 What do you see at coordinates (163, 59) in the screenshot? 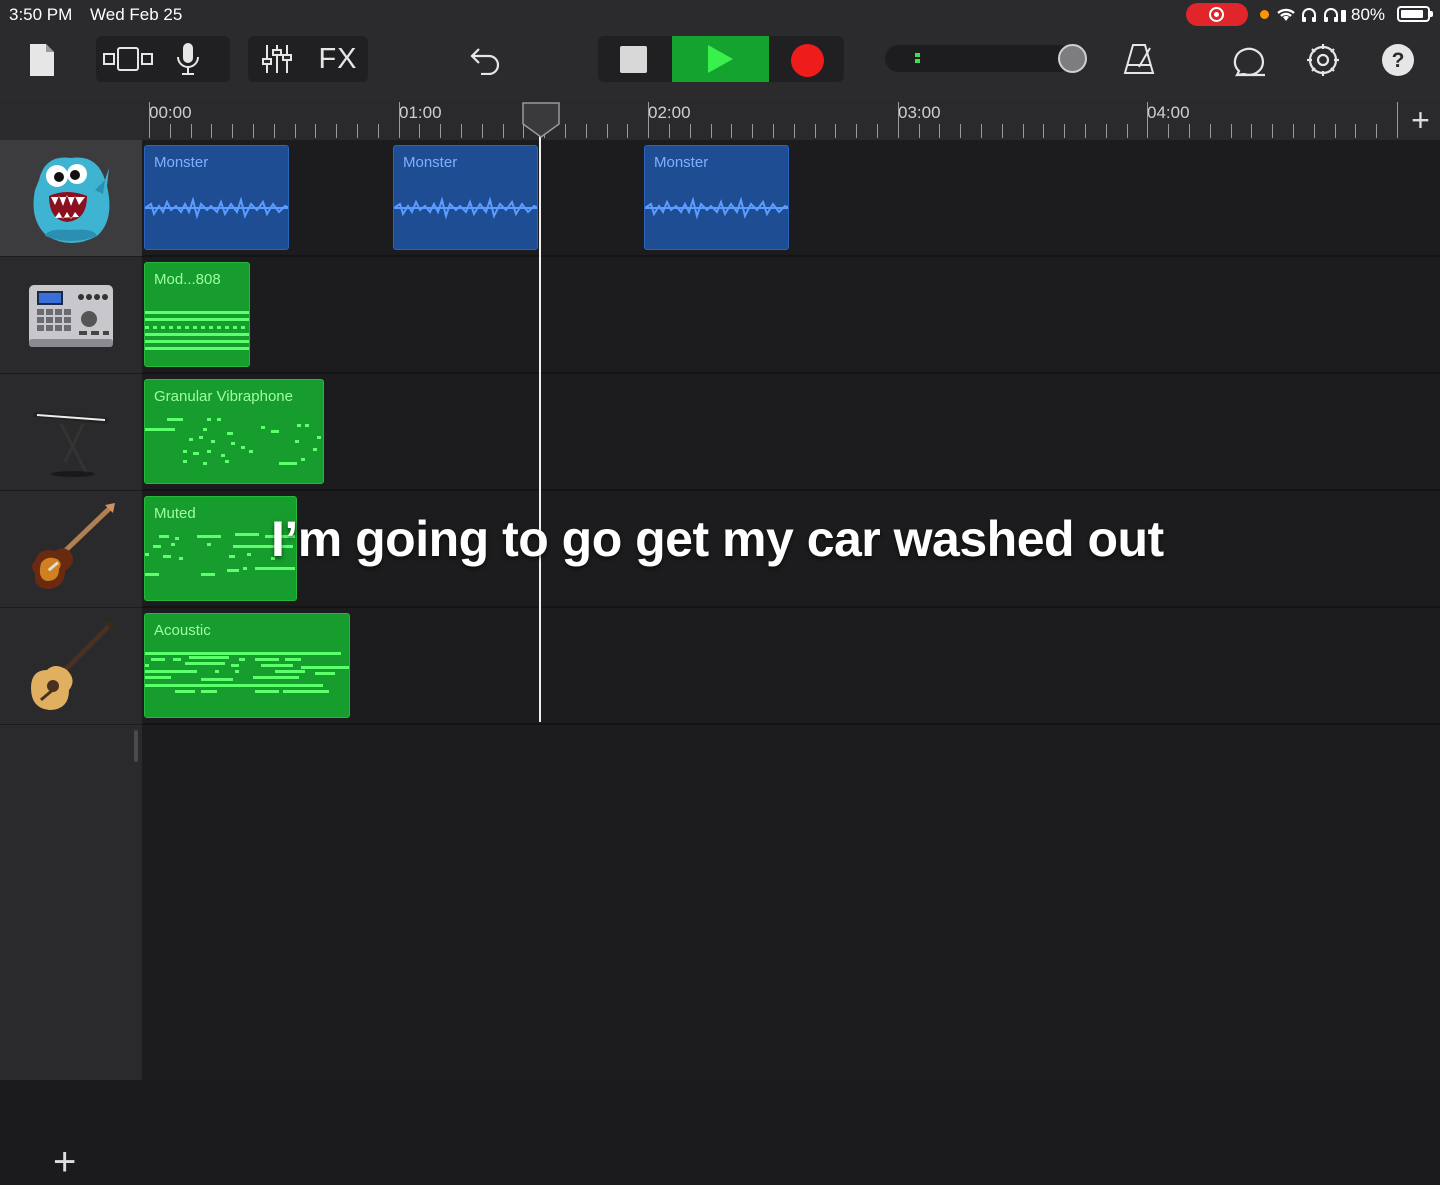
I see `view-group` at bounding box center [163, 59].